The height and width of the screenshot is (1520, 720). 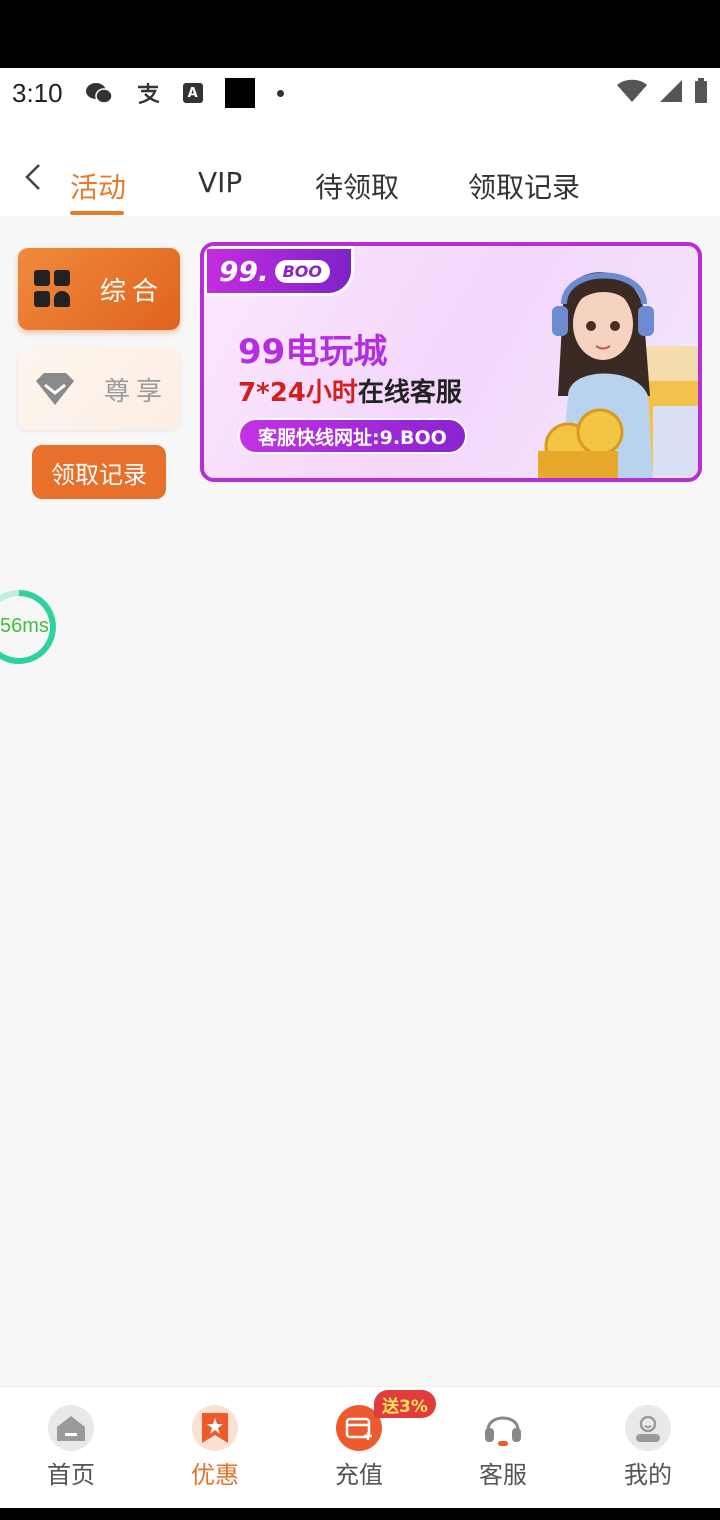 What do you see at coordinates (405, 1404) in the screenshot?
I see `deposit-bonus-badge: 送3%` at bounding box center [405, 1404].